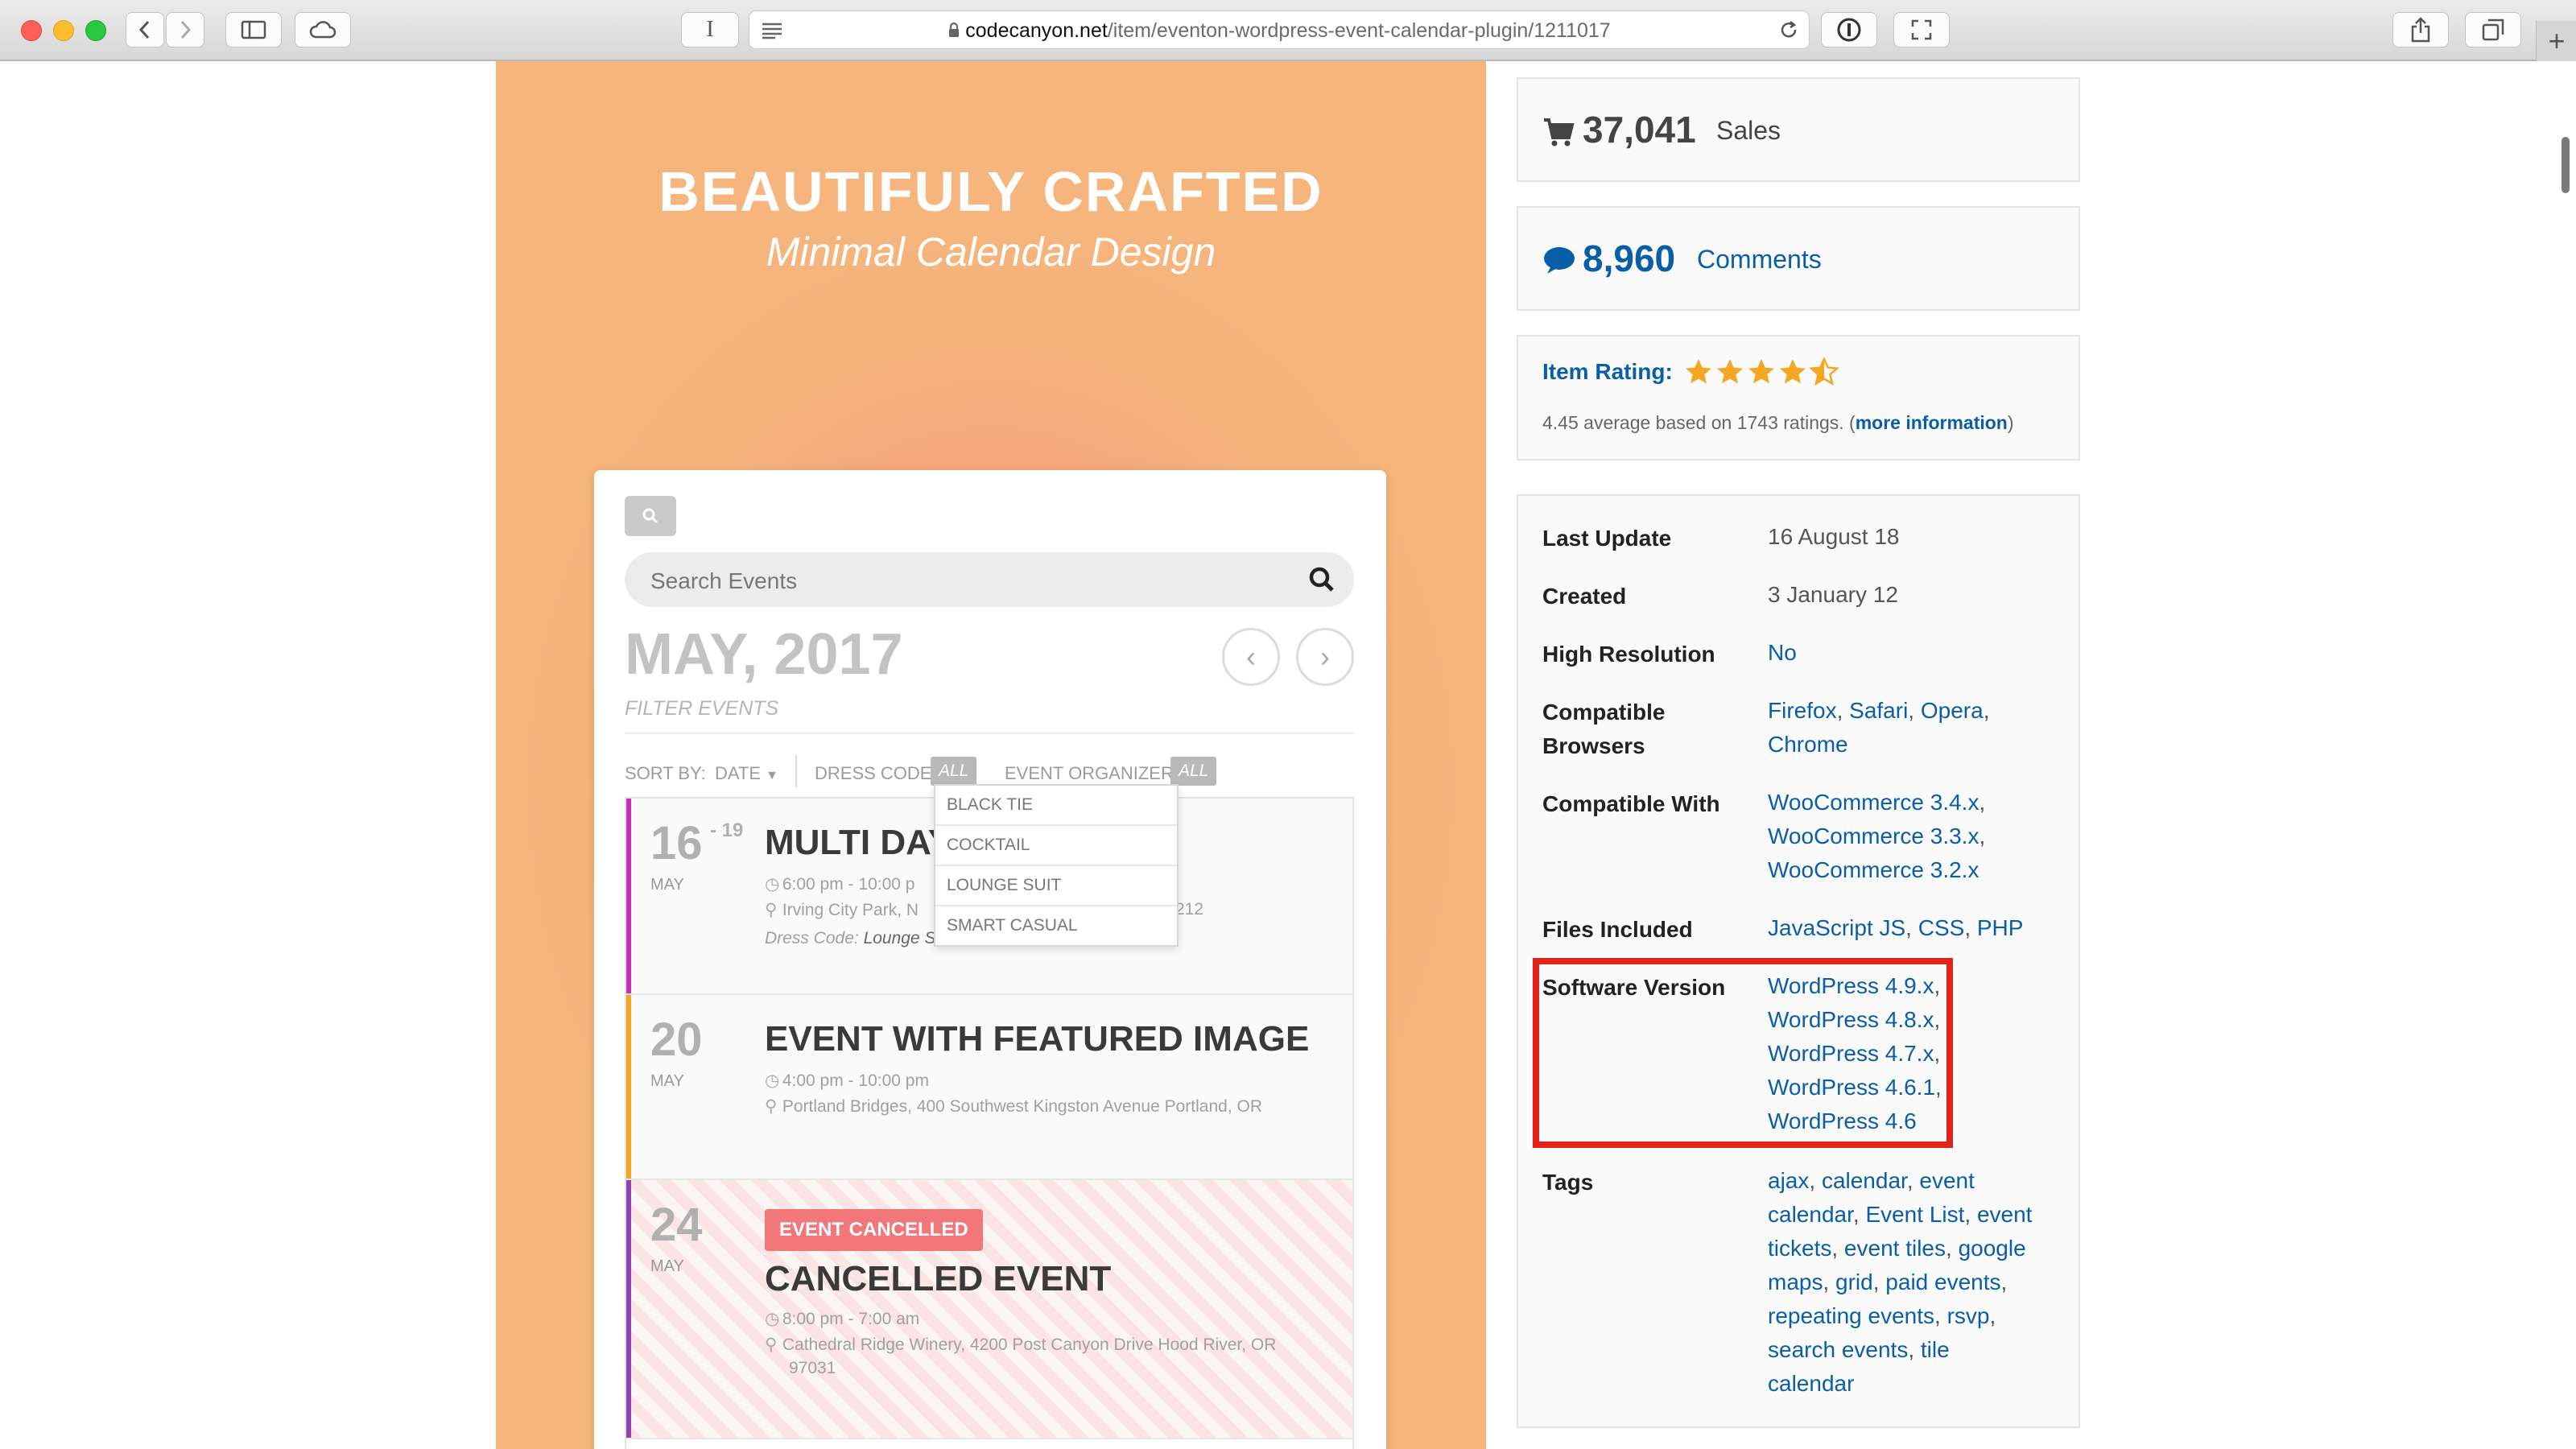 This screenshot has width=2576, height=1449. I want to click on tab-overview-button, so click(2493, 29).